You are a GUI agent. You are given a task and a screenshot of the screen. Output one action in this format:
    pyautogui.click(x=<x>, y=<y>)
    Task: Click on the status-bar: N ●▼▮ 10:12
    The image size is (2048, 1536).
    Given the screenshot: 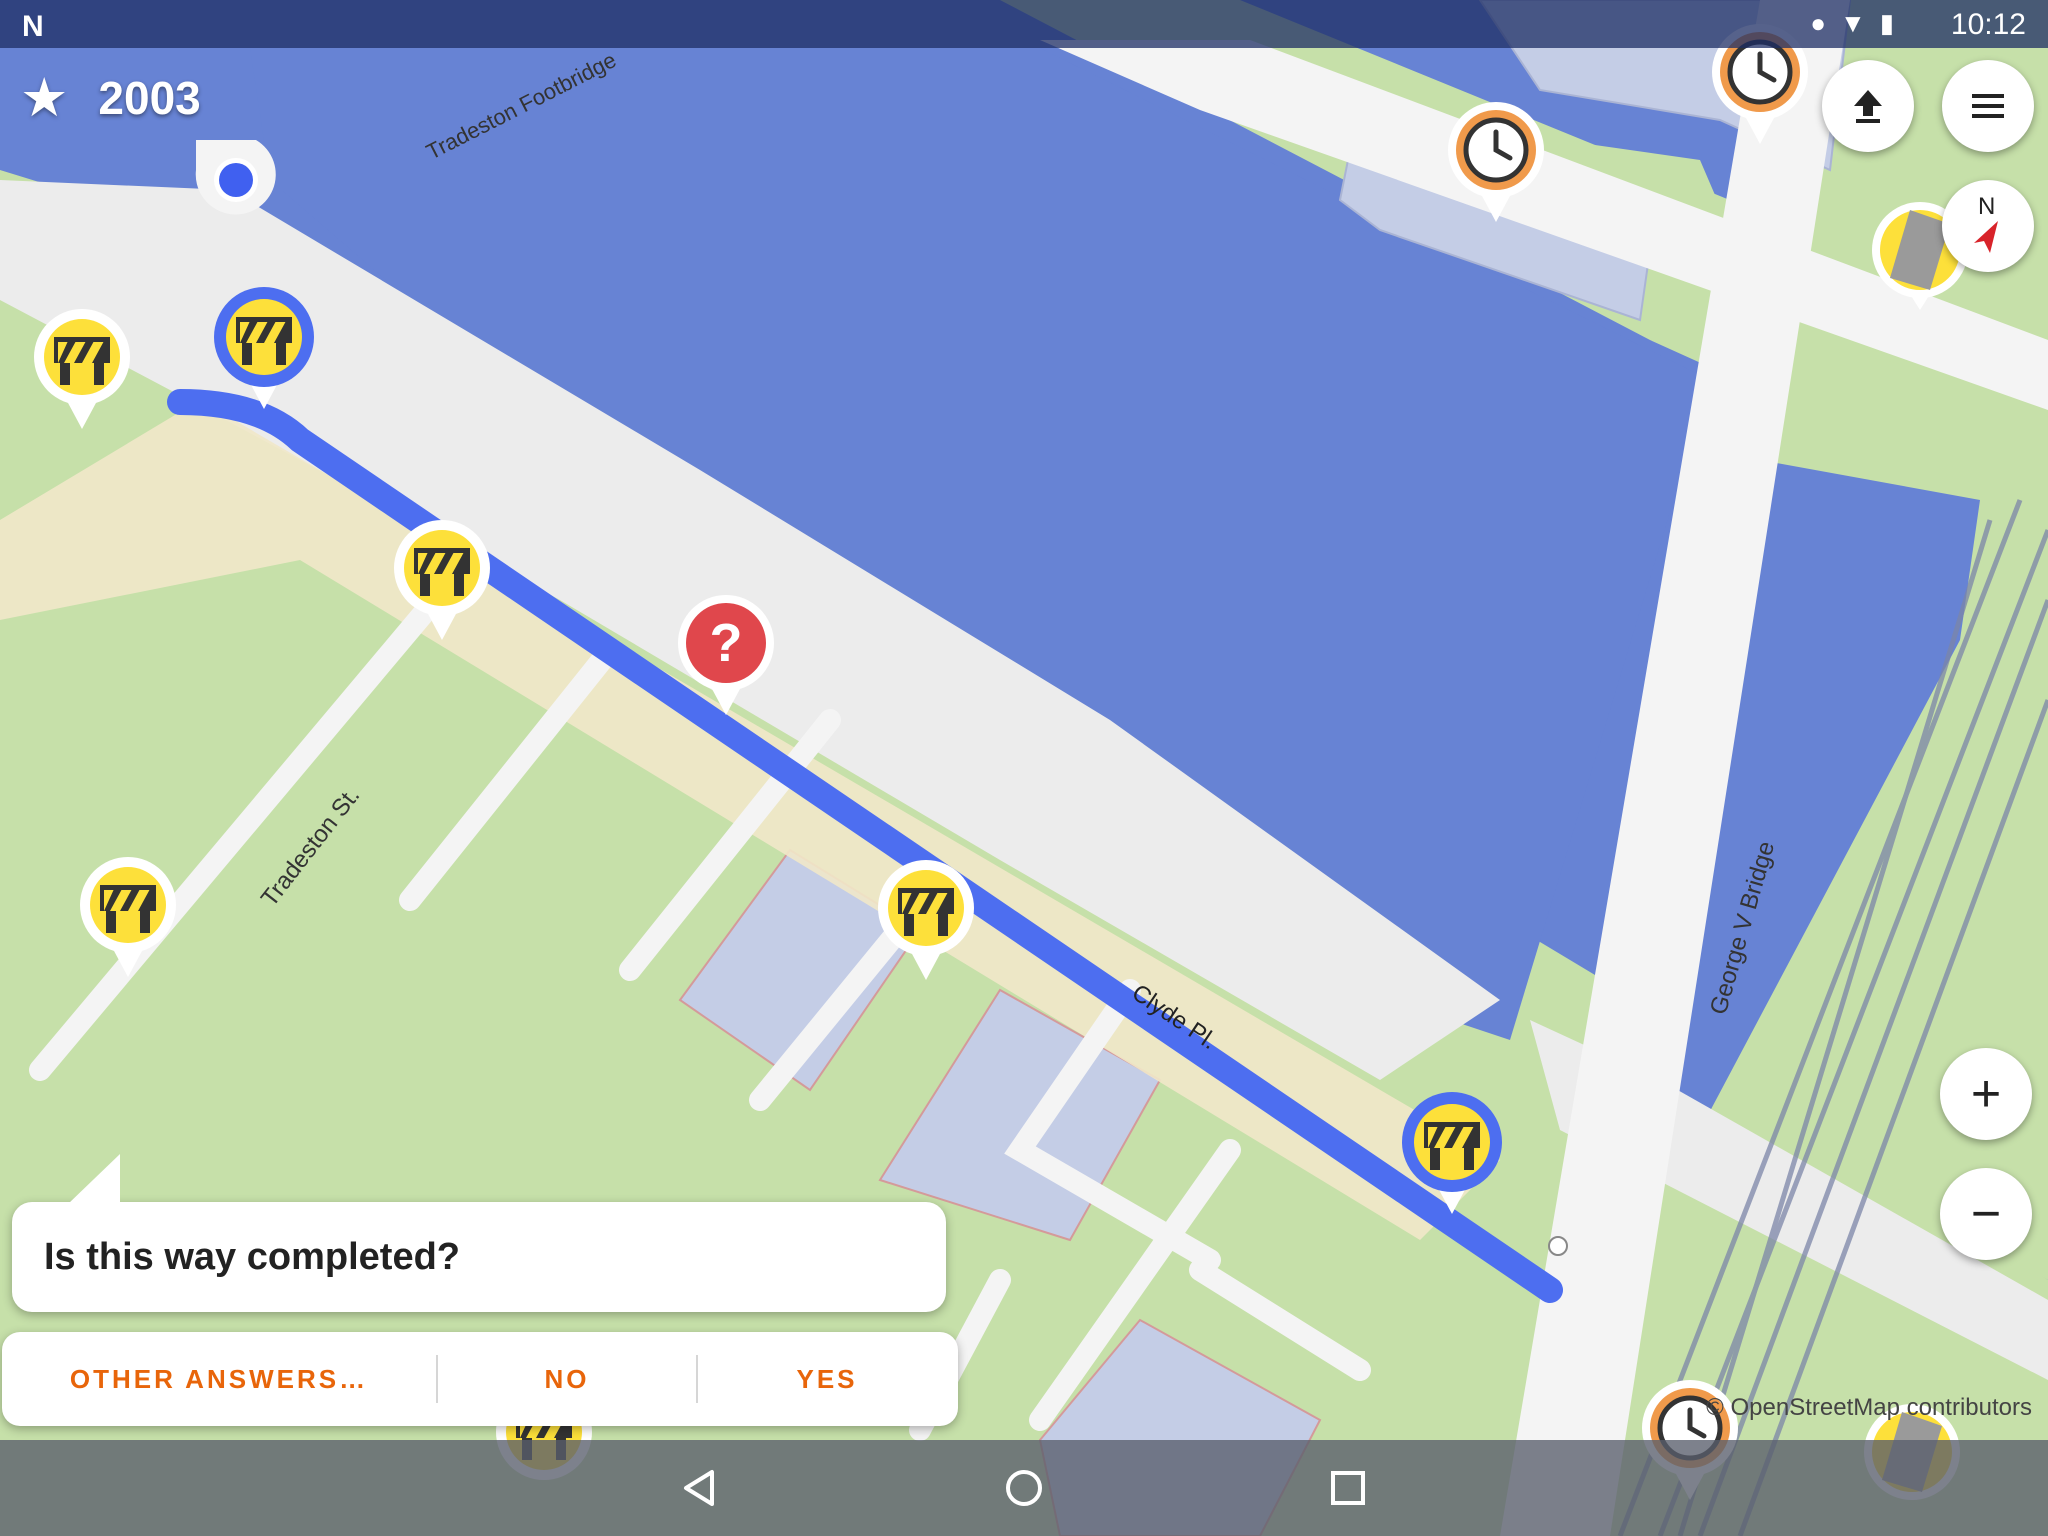 What is the action you would take?
    pyautogui.click(x=1024, y=24)
    